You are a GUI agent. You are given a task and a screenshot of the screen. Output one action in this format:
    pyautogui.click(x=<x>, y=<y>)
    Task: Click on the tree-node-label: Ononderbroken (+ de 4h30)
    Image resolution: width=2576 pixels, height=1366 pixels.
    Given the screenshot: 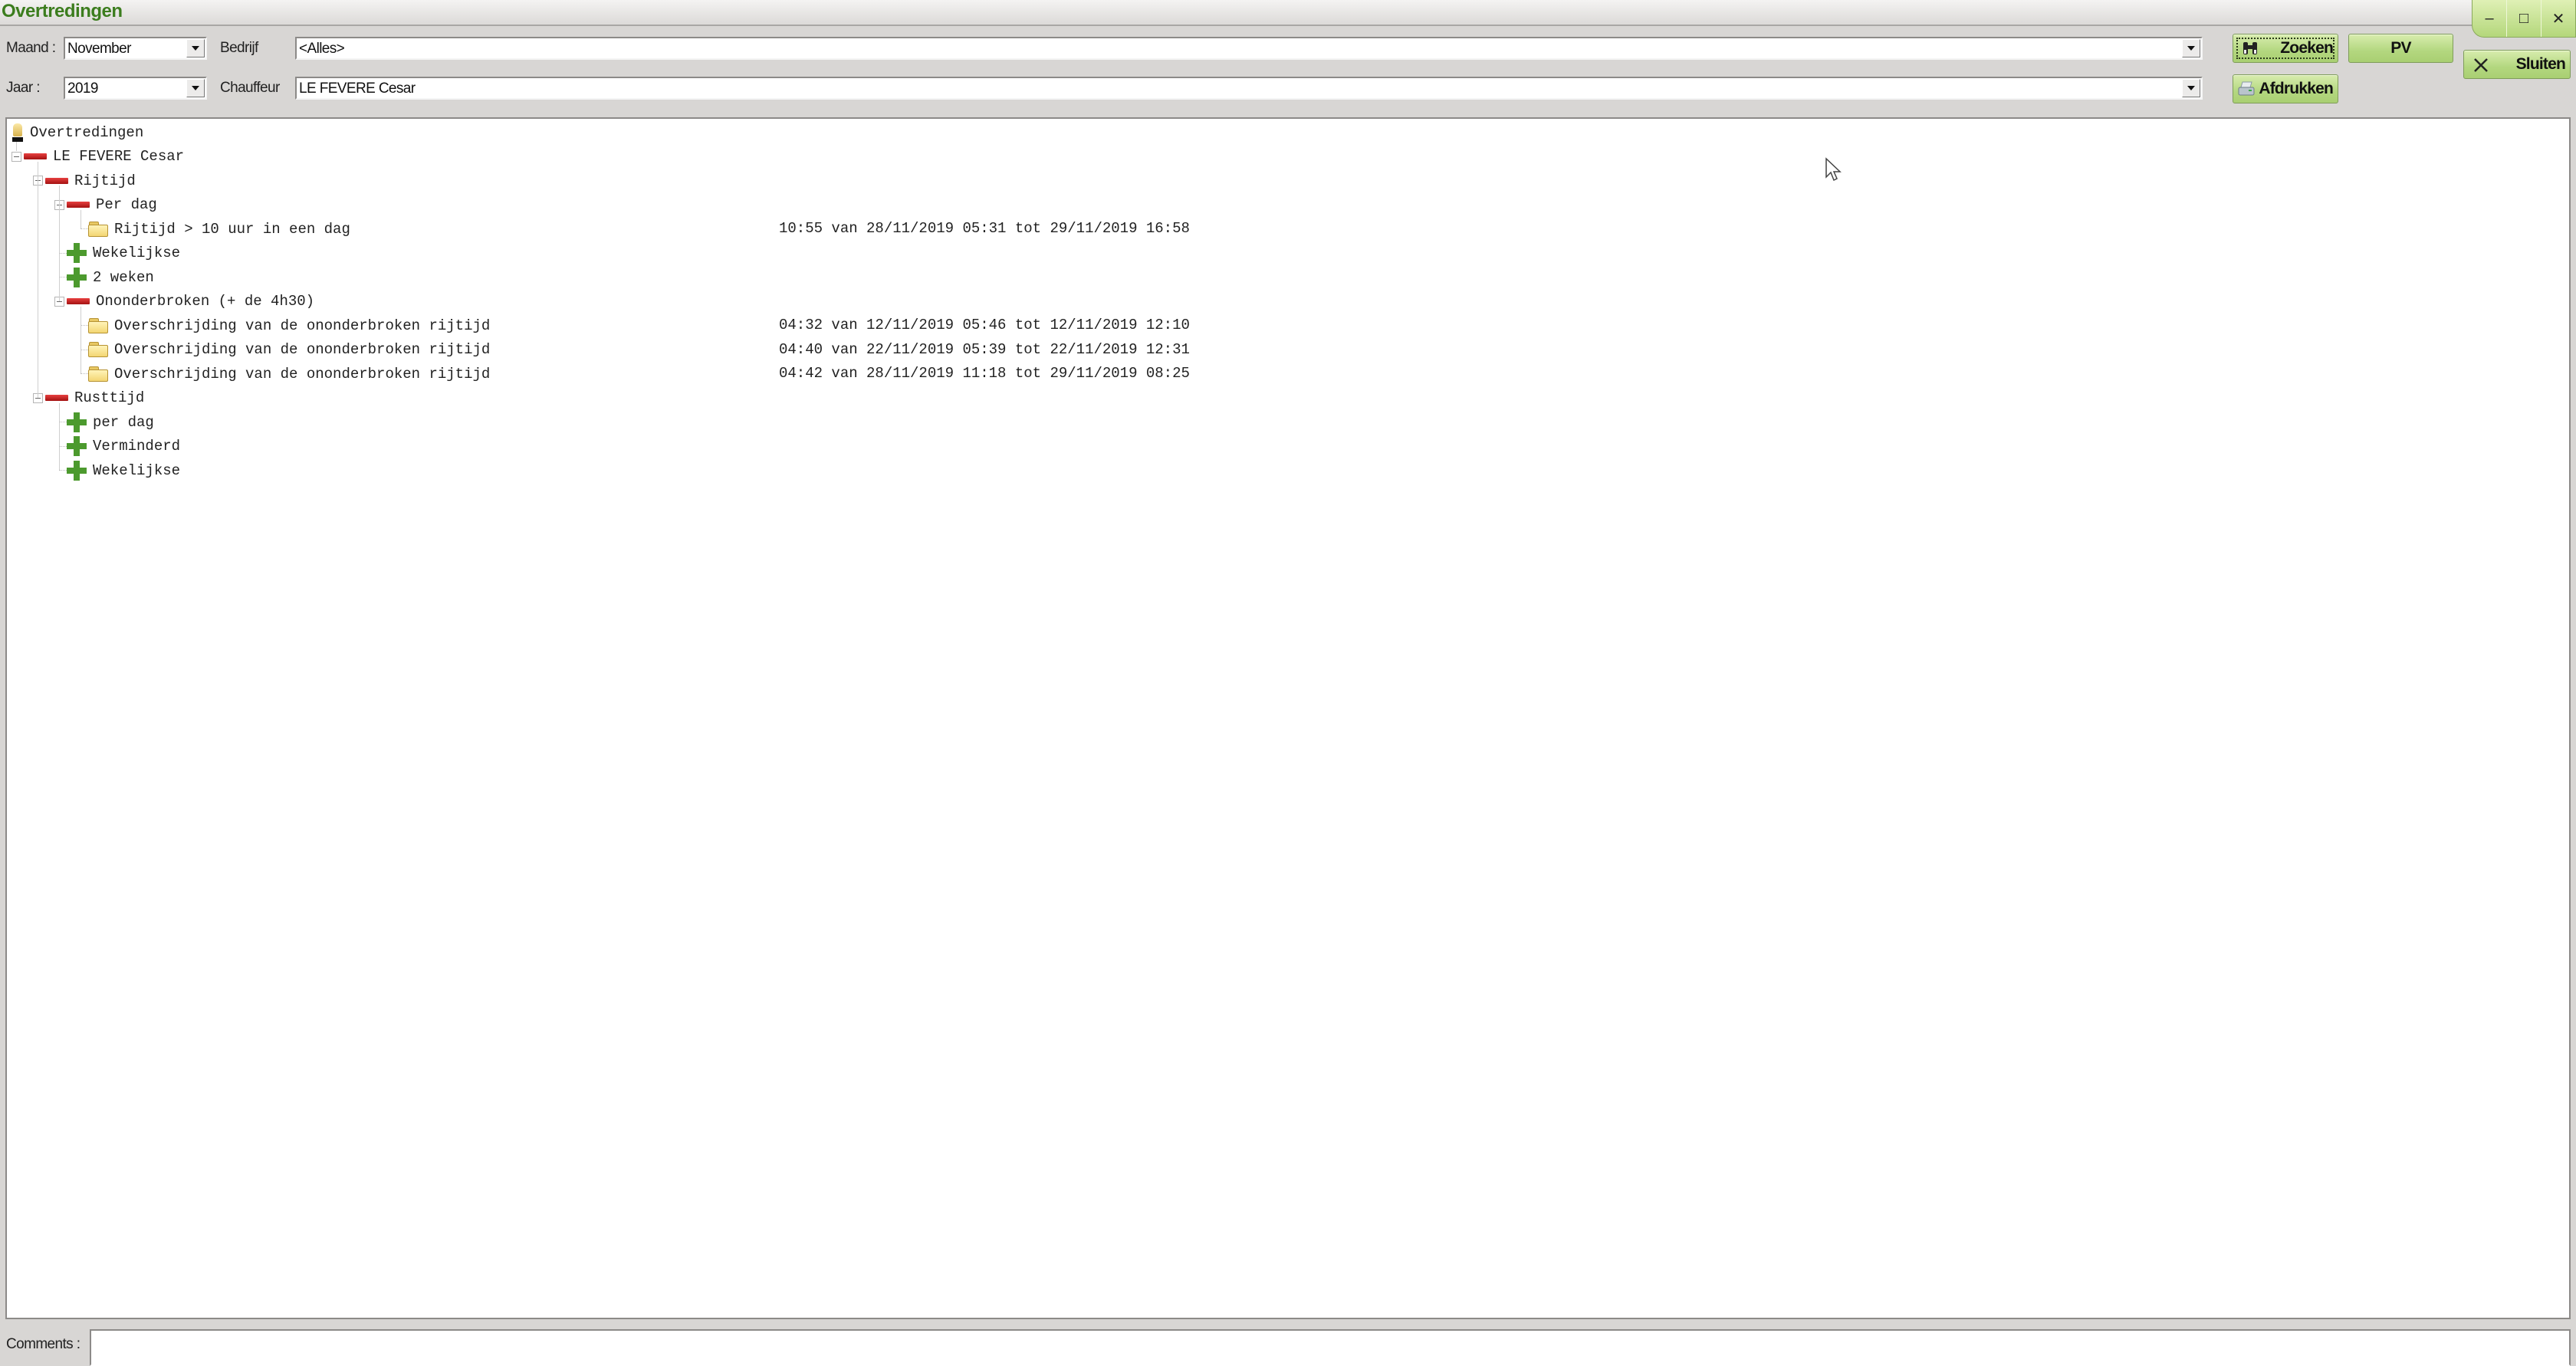 What is the action you would take?
    pyautogui.click(x=205, y=301)
    